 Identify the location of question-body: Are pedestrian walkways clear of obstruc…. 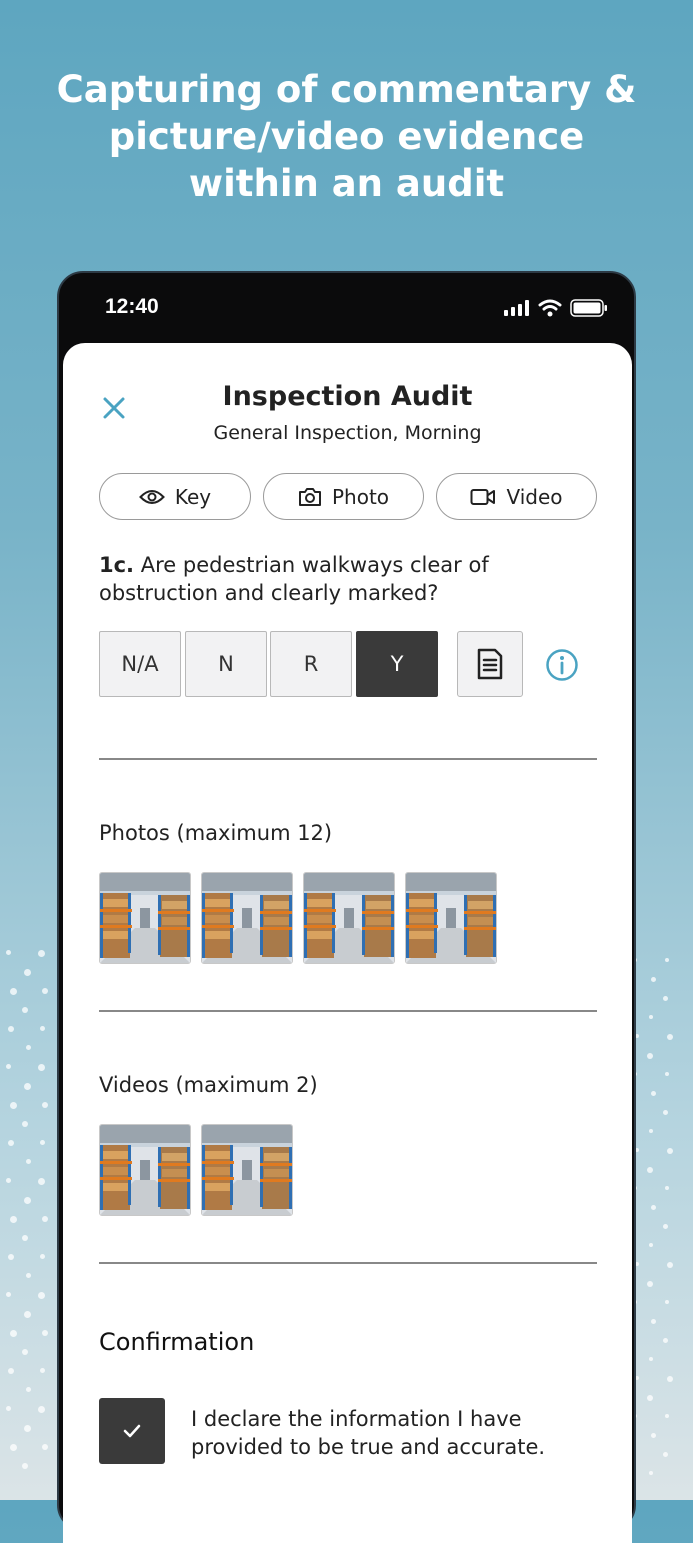
(294, 579).